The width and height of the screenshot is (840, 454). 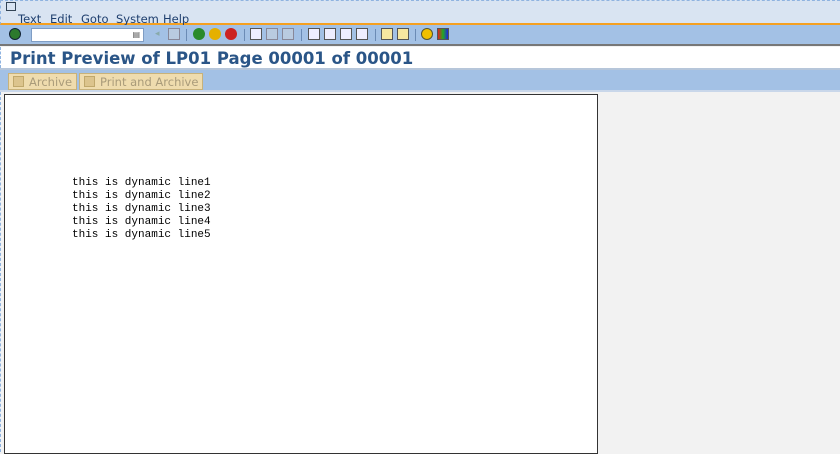 I want to click on archive-button: Archive, so click(x=43, y=81).